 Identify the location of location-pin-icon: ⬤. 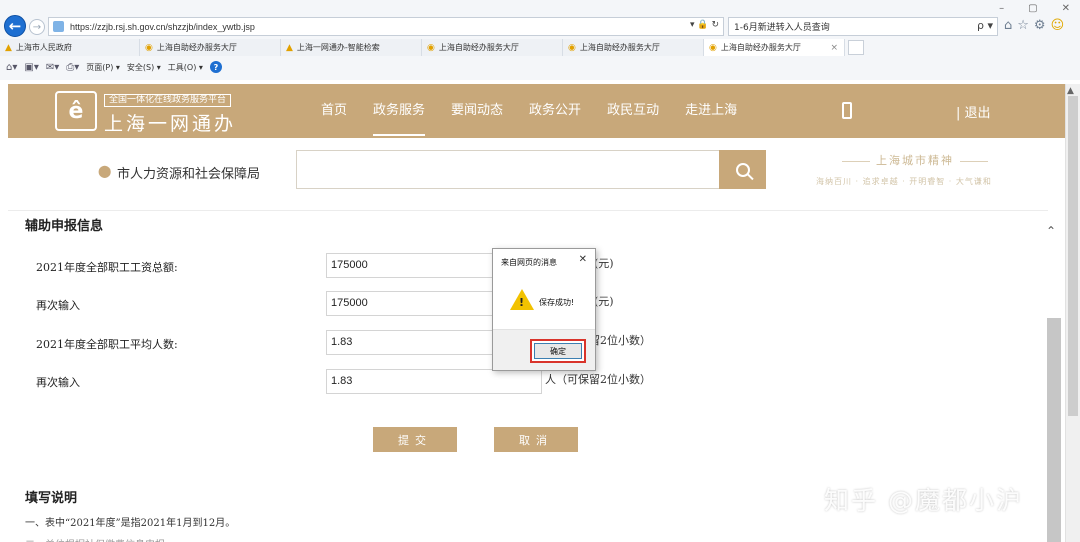
(105, 171).